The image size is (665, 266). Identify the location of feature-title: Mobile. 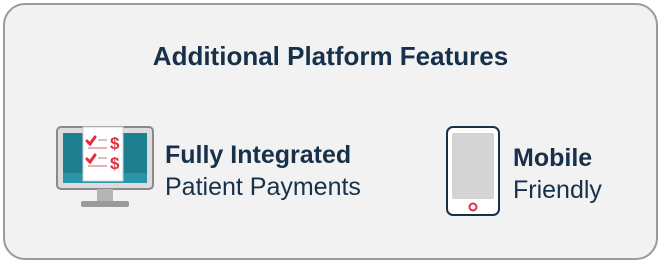
(553, 157).